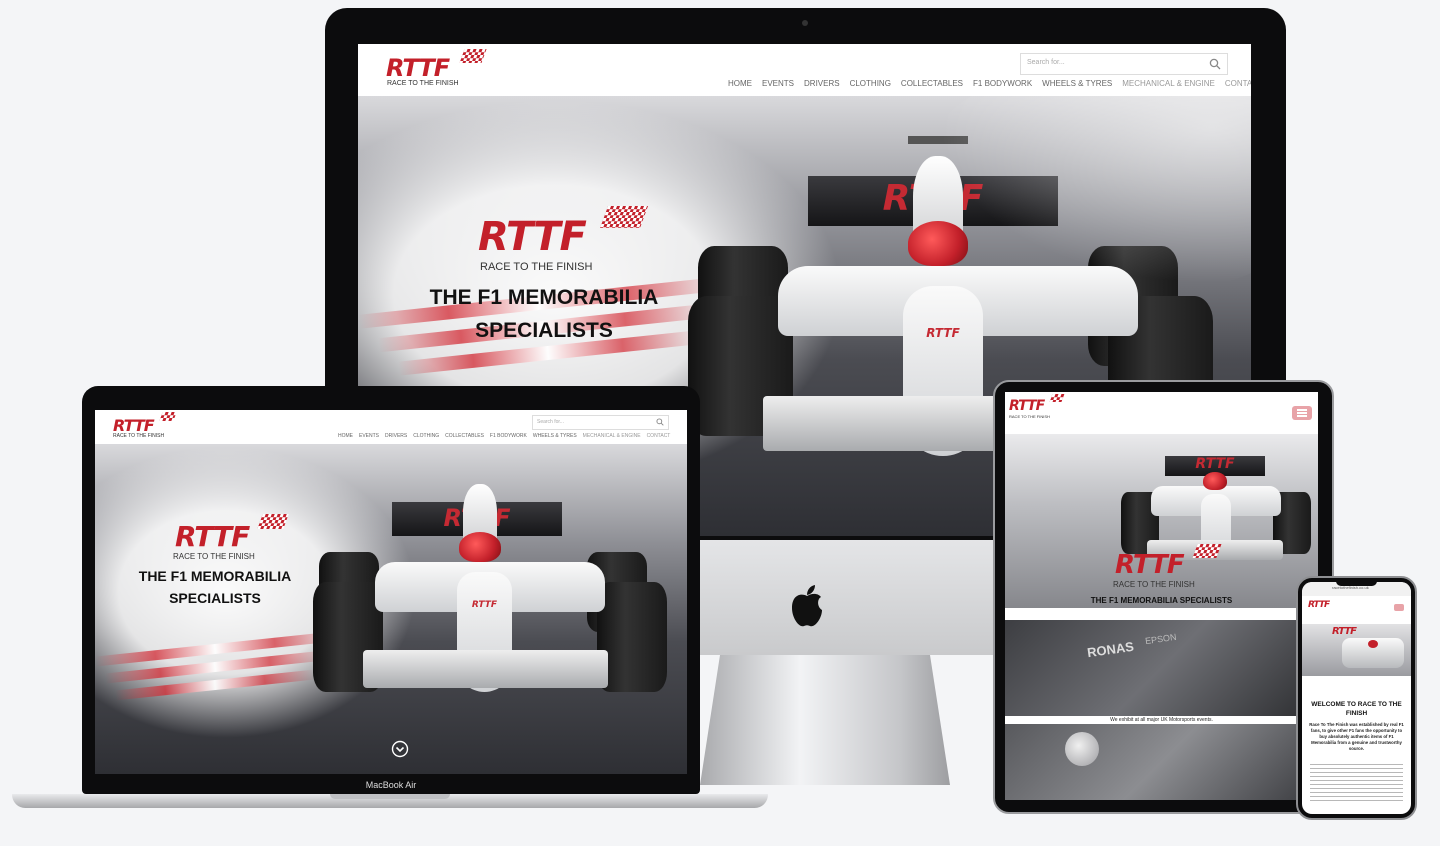  Describe the element at coordinates (624, 217) in the screenshot. I see `imac-hero-logo-flag-icon` at that location.